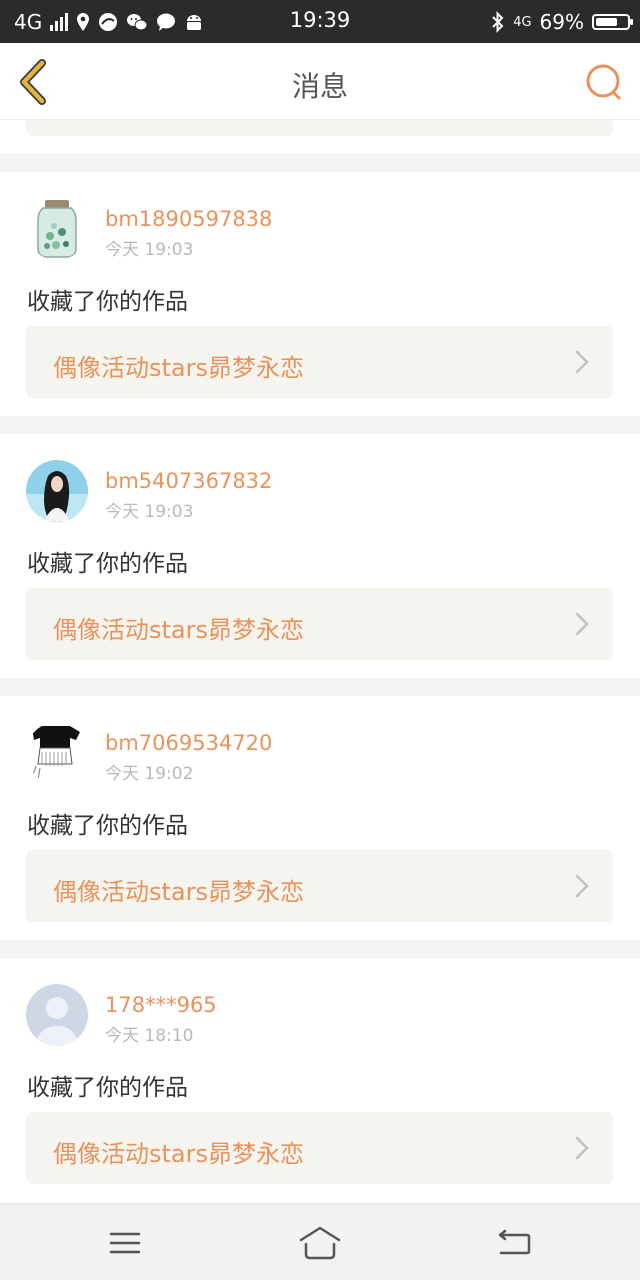 This screenshot has width=640, height=1280. I want to click on 4g-icon: 4G, so click(522, 22).